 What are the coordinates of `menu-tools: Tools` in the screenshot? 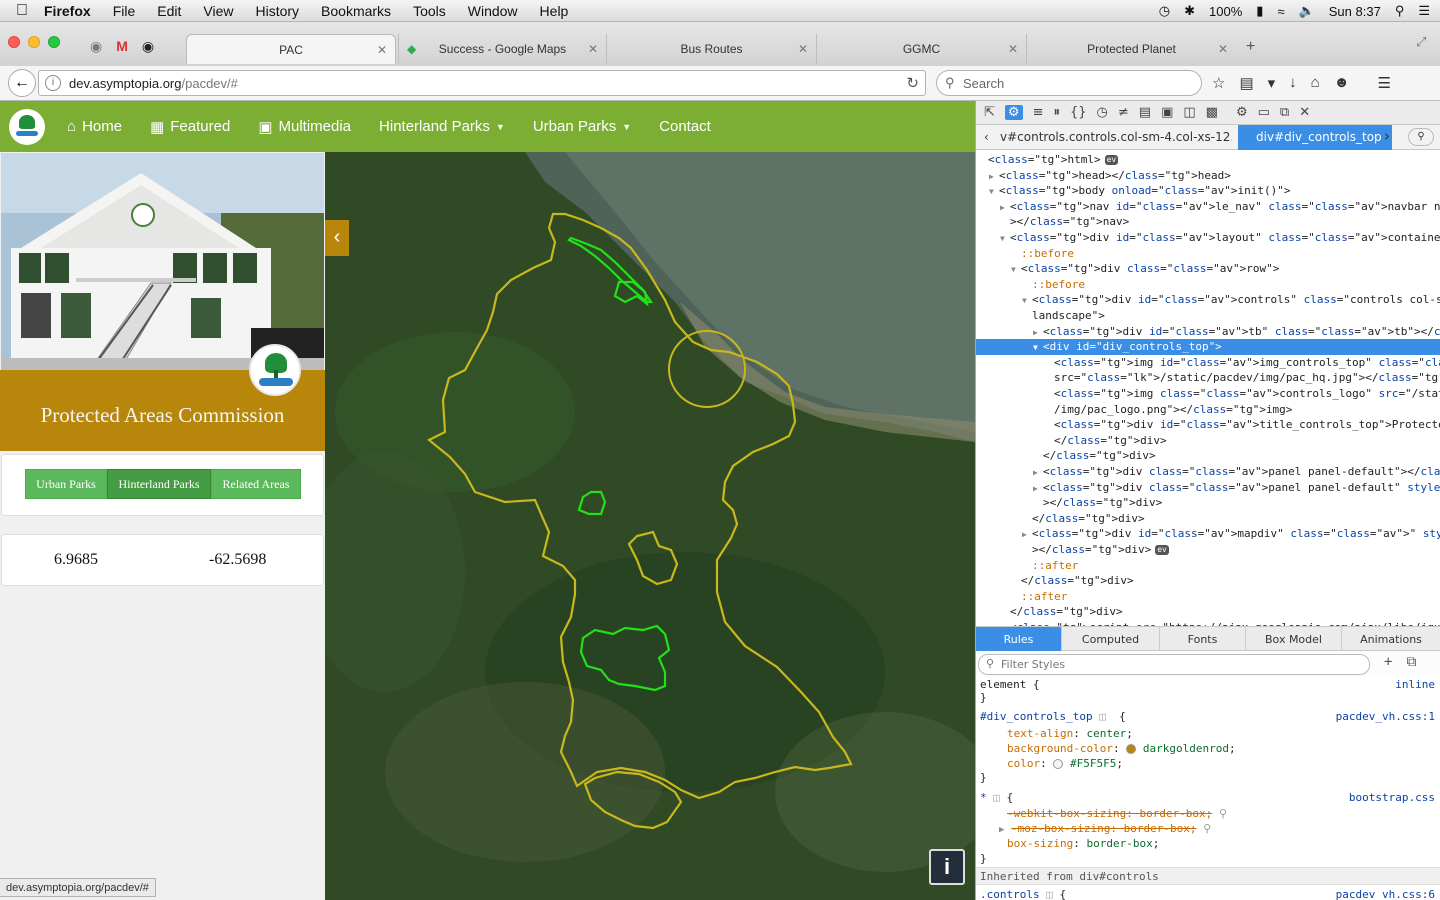 It's located at (429, 11).